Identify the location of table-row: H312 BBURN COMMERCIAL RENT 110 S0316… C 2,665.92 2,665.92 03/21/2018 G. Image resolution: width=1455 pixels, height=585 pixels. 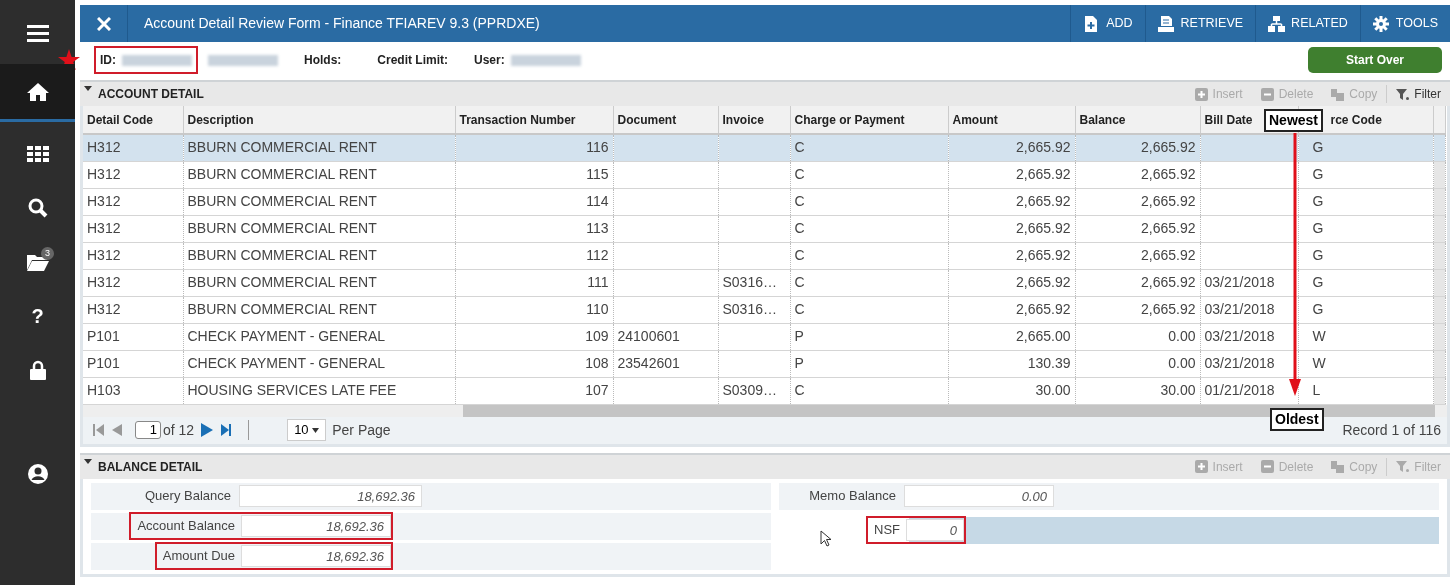
(764, 309).